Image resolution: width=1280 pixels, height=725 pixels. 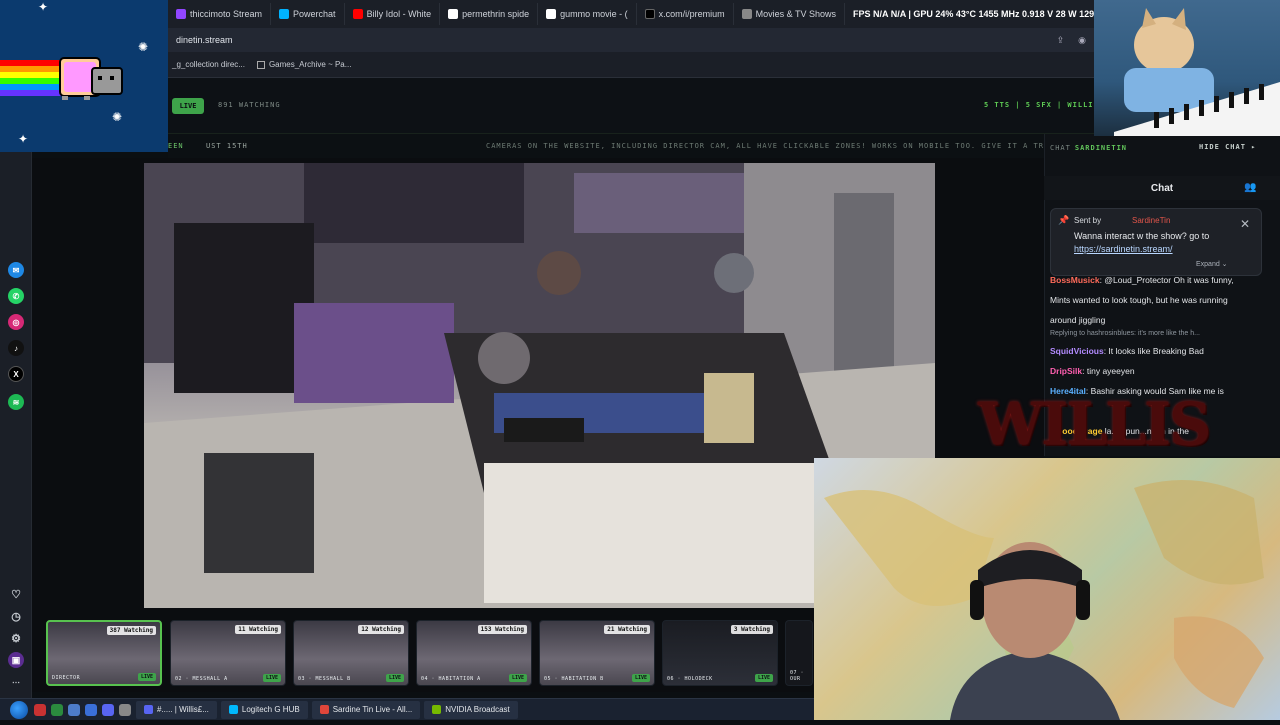 What do you see at coordinates (16, 682) in the screenshot?
I see `more-icon: ⋯` at bounding box center [16, 682].